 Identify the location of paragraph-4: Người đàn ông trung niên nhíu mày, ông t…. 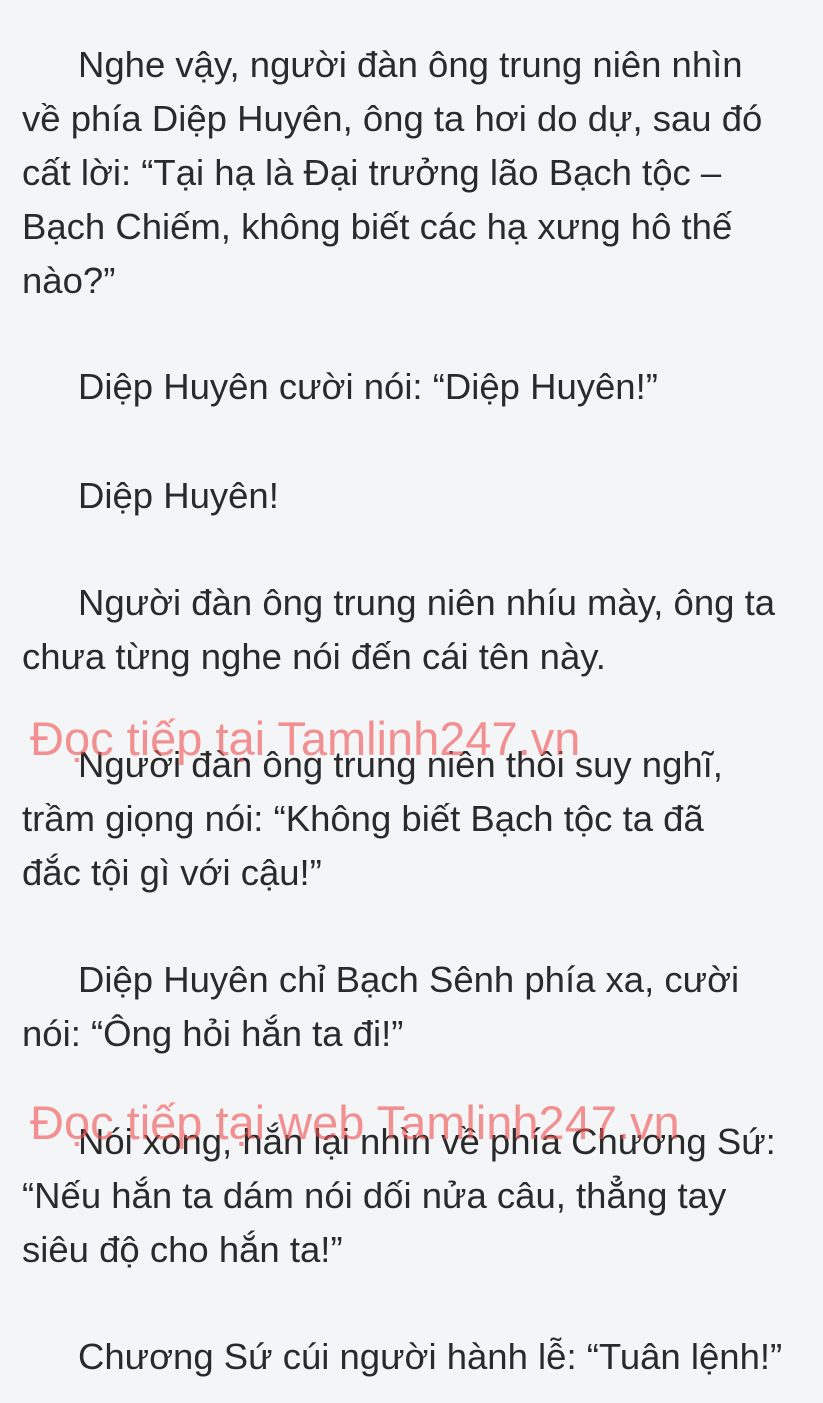
(399, 629).